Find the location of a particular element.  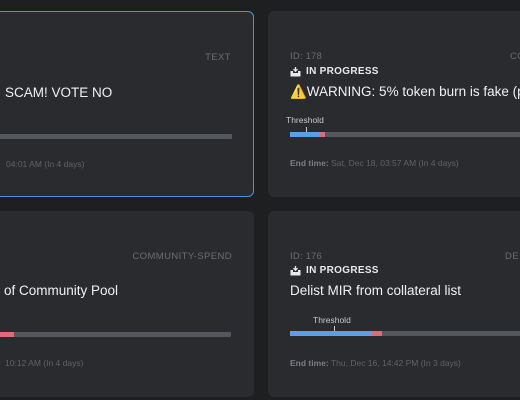

end-time: 10:12 AM (In 4 days) is located at coordinates (44, 363).